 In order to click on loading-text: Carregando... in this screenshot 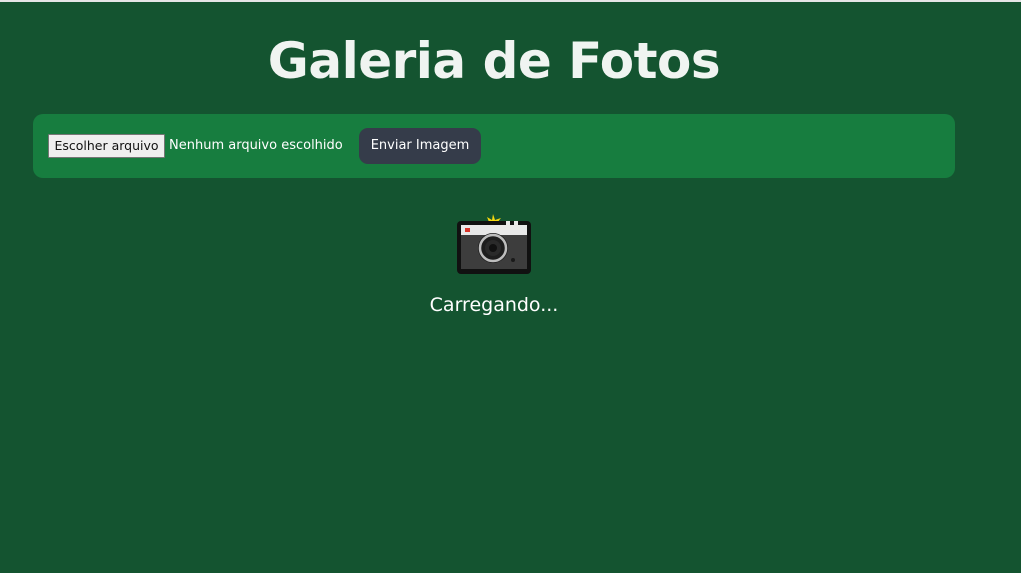, I will do `click(494, 305)`.